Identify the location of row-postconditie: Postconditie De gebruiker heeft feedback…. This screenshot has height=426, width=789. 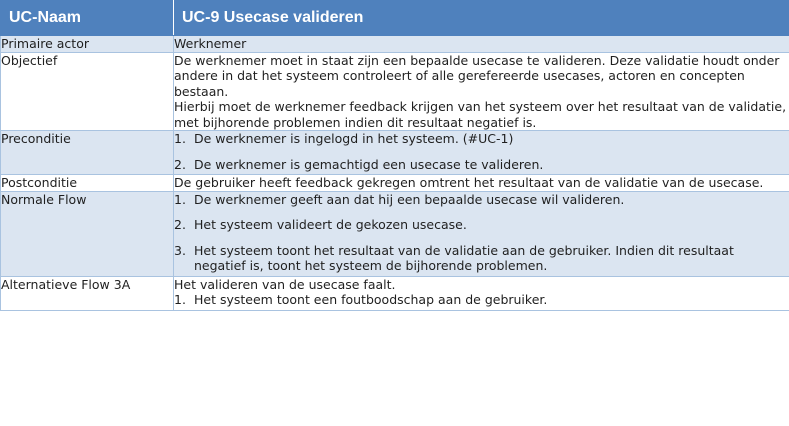
(394, 183).